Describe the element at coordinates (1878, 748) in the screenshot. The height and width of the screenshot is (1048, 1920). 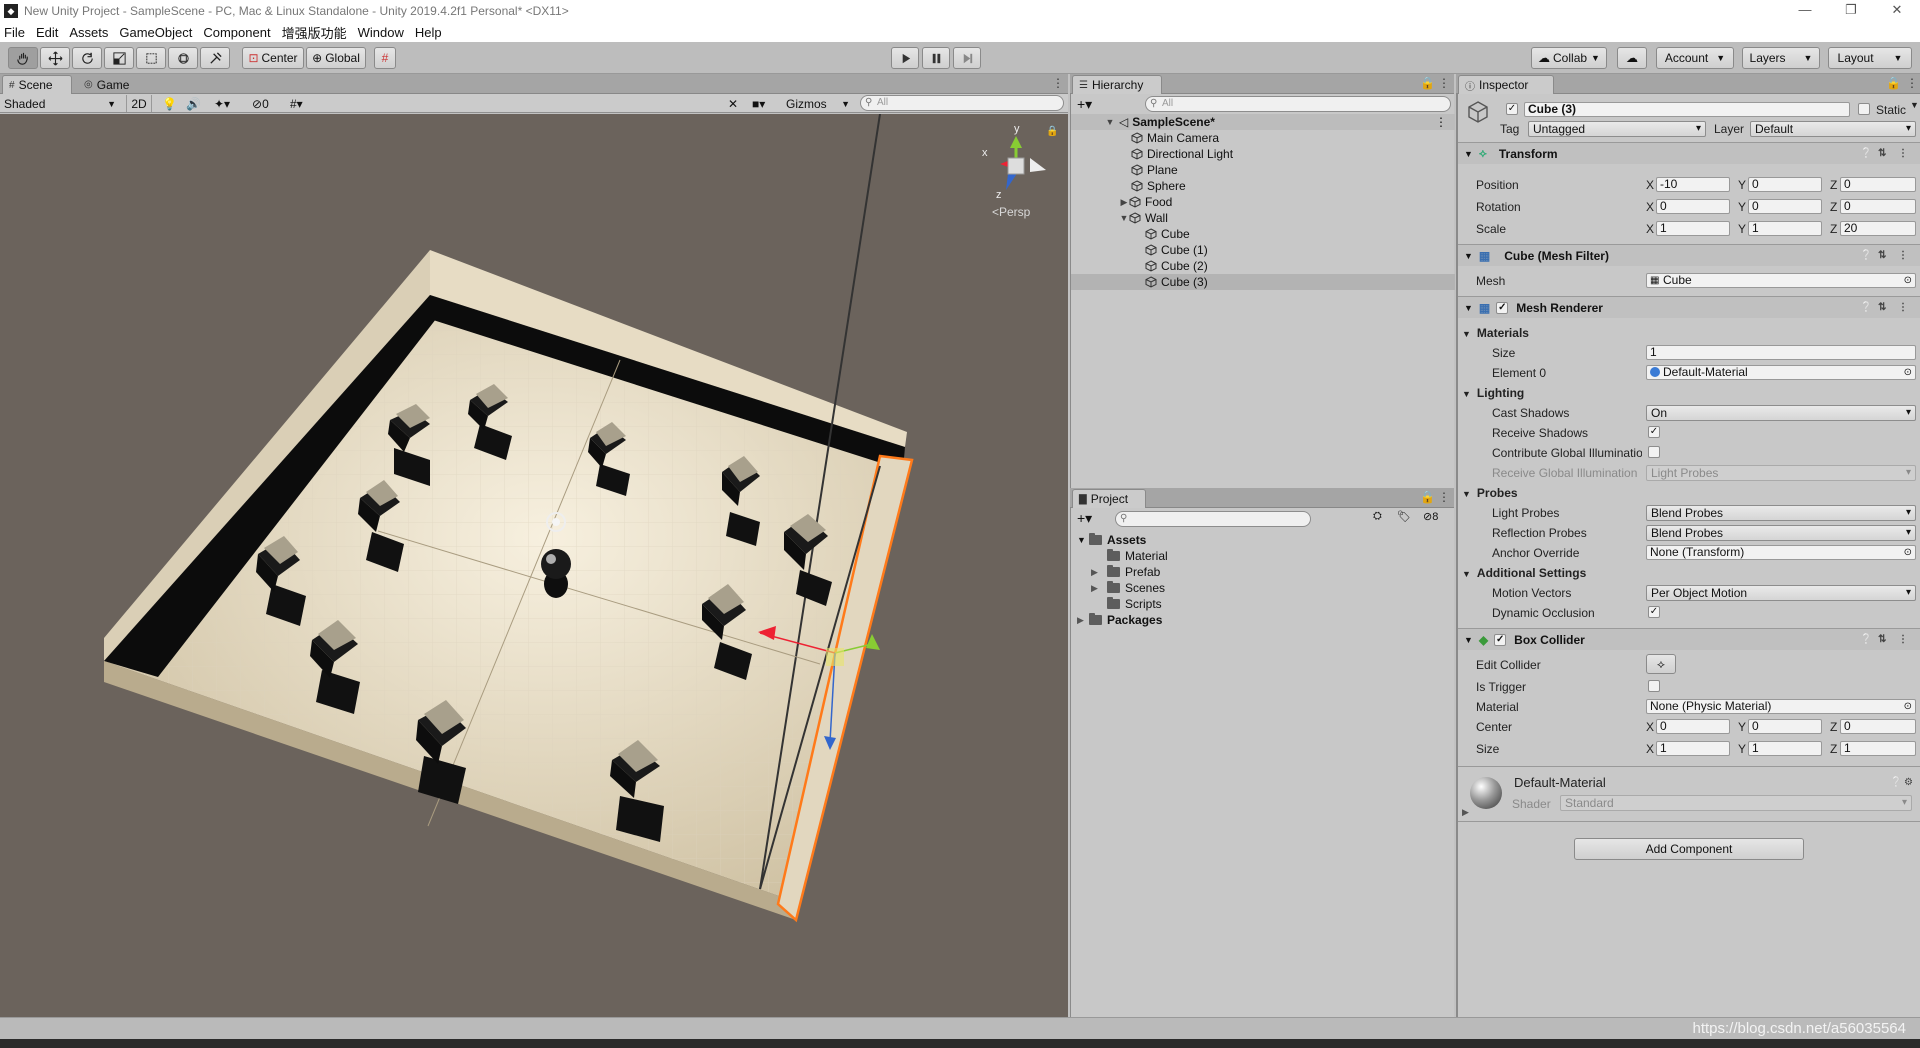
I see `size-z-field: 1` at that location.